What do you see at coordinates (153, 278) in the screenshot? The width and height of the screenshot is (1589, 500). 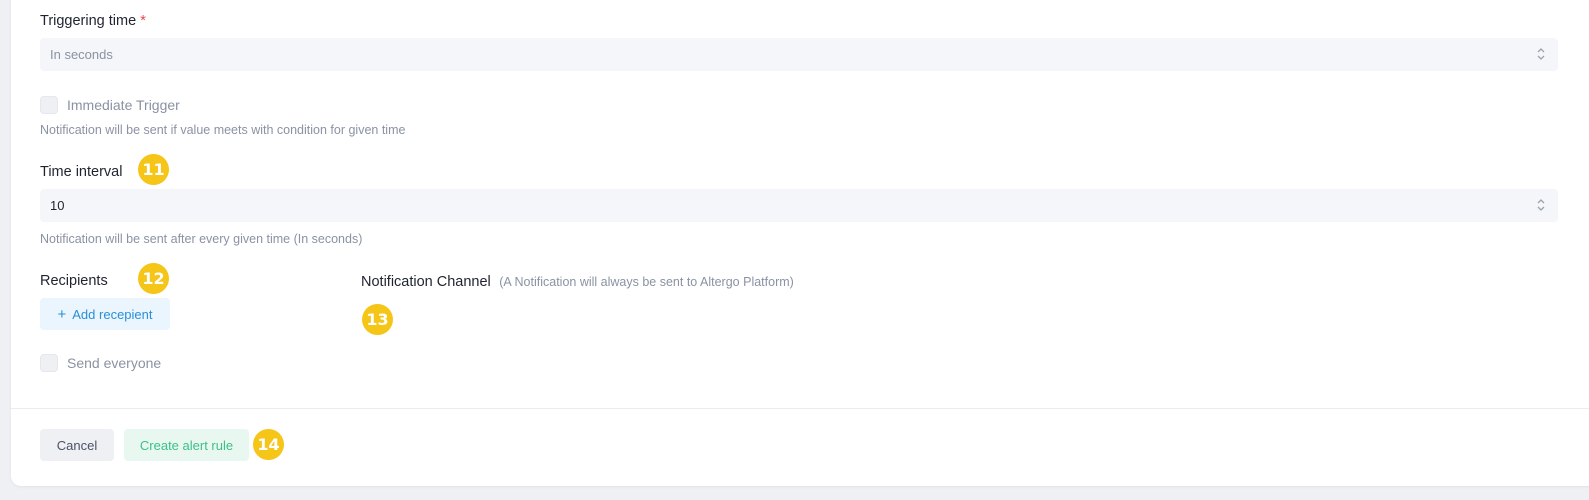 I see `step-badge-12: 12` at bounding box center [153, 278].